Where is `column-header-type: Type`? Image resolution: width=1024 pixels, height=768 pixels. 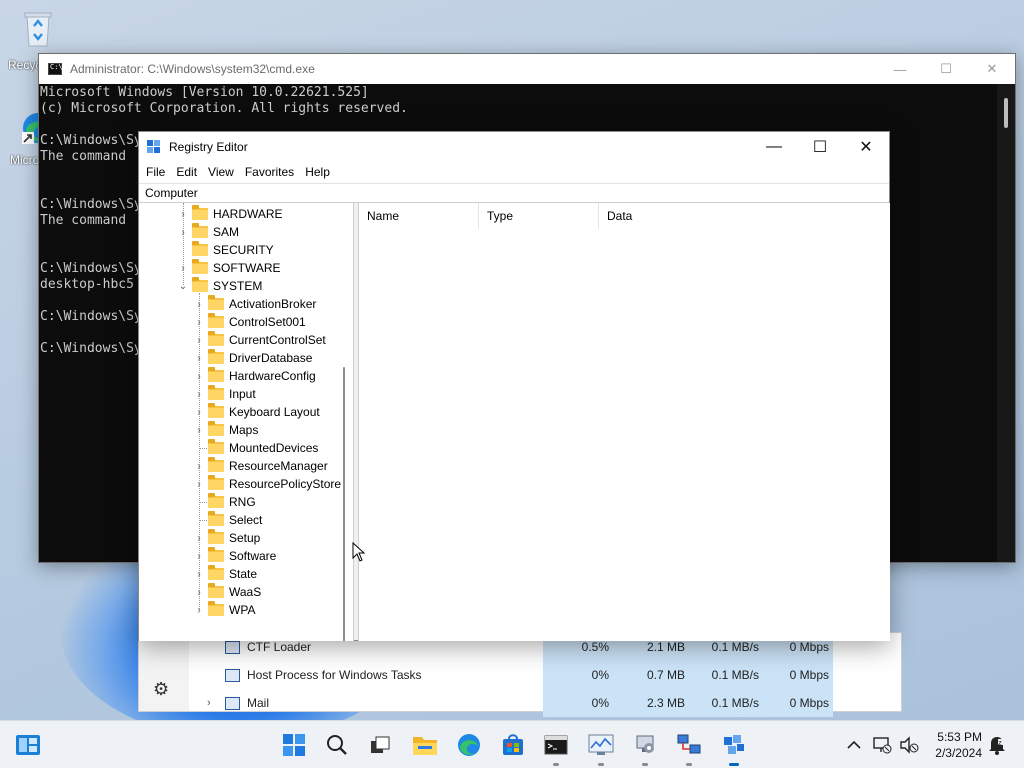 column-header-type: Type is located at coordinates (539, 216).